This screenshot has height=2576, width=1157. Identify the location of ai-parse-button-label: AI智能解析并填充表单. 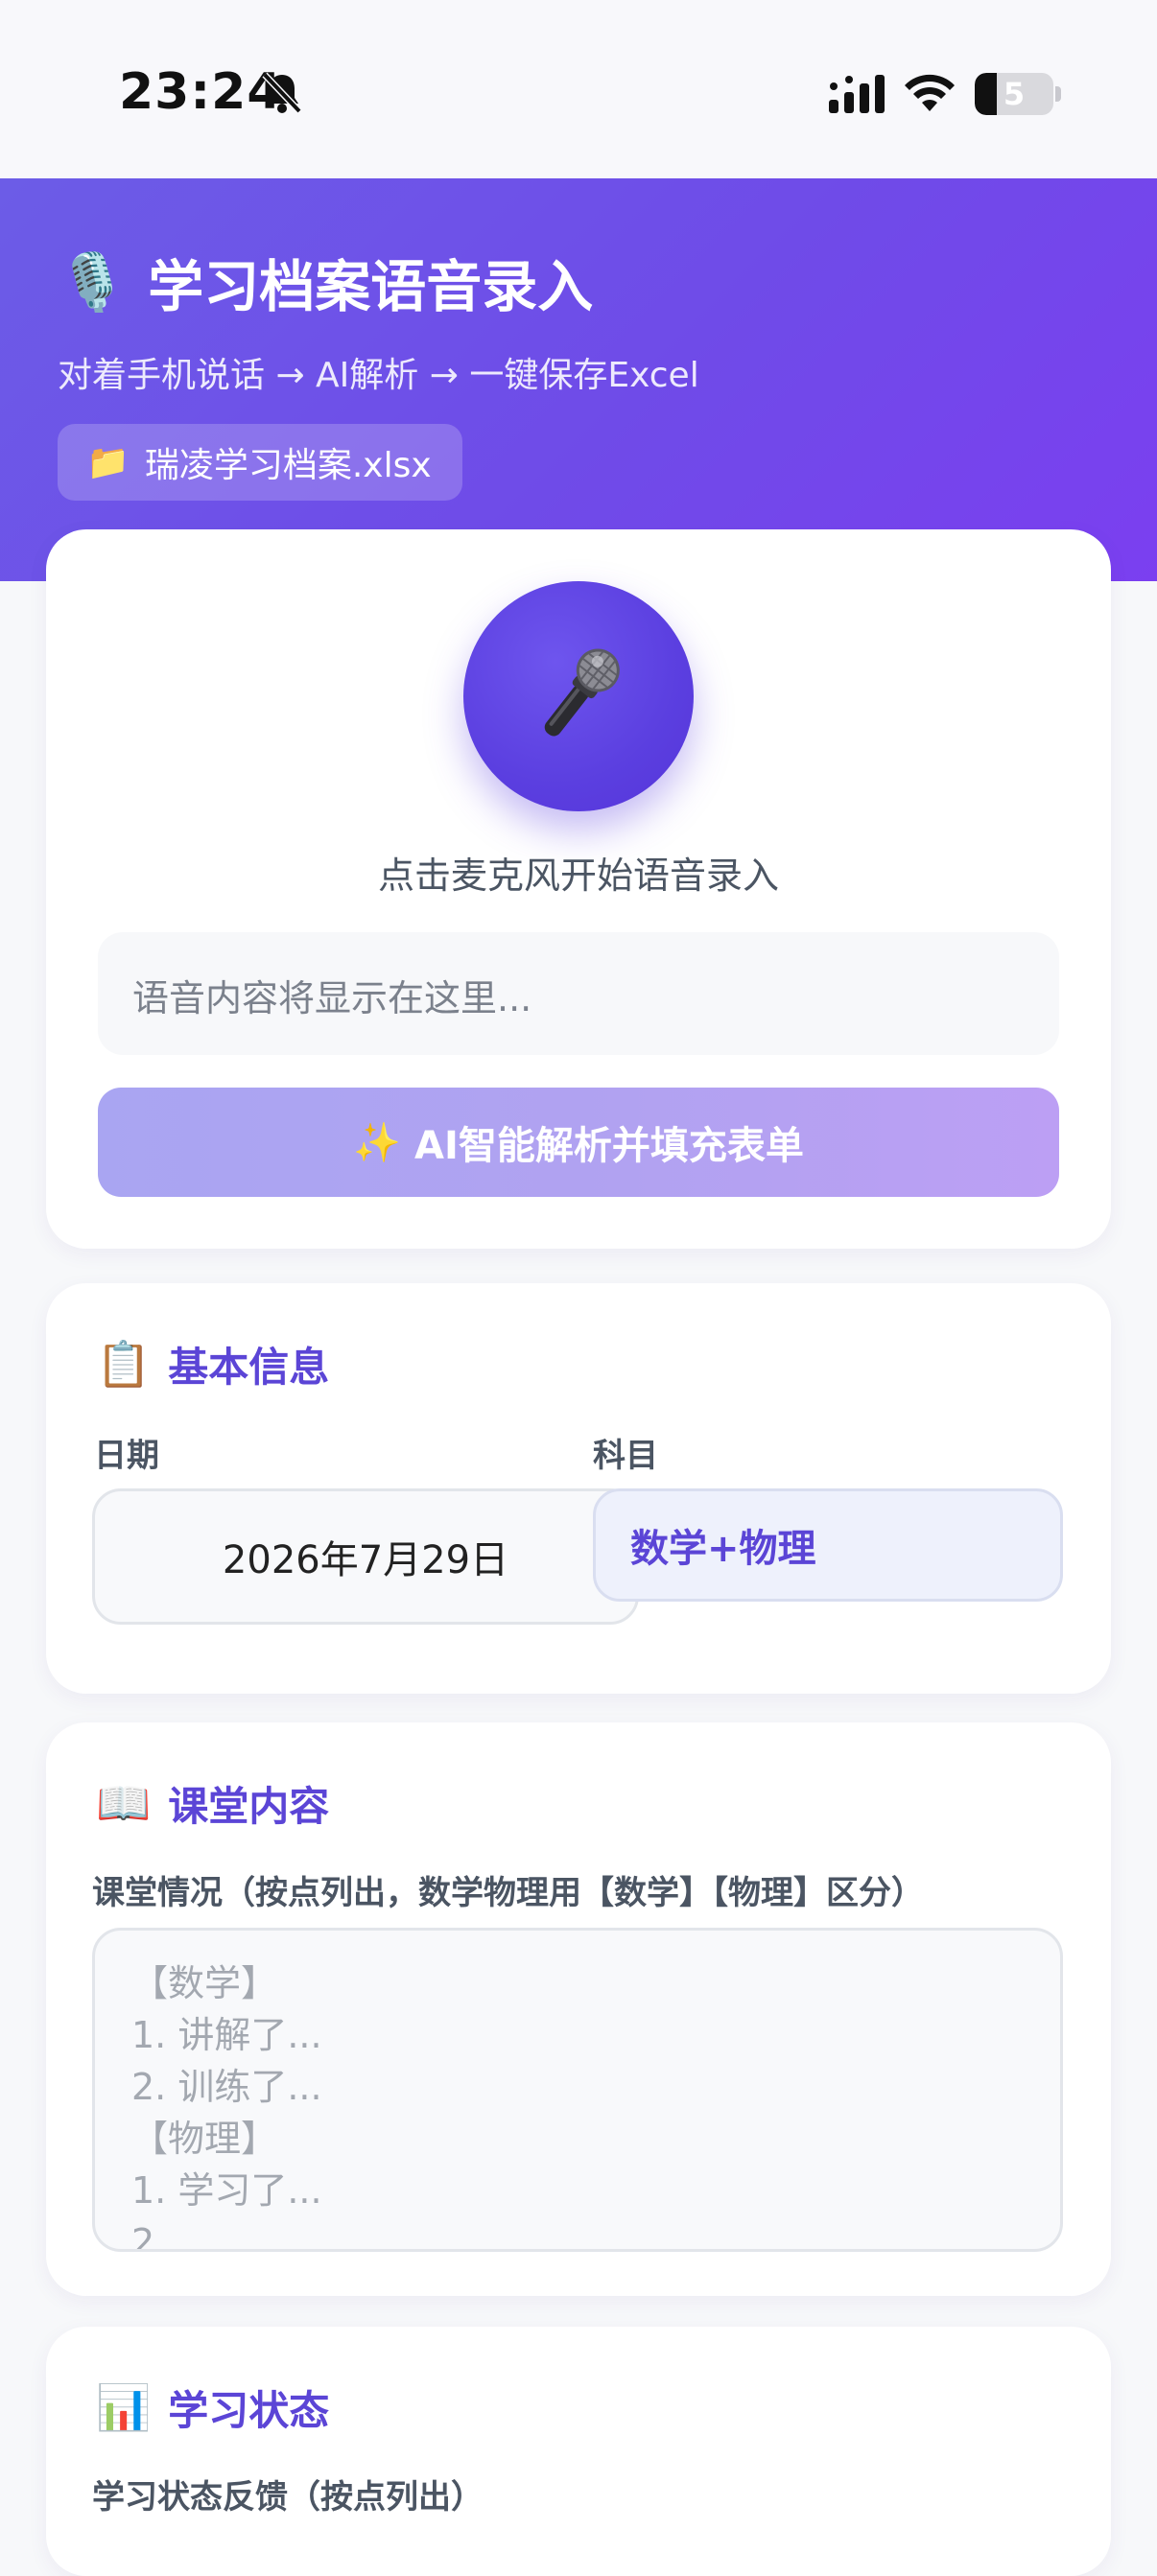
(608, 1146).